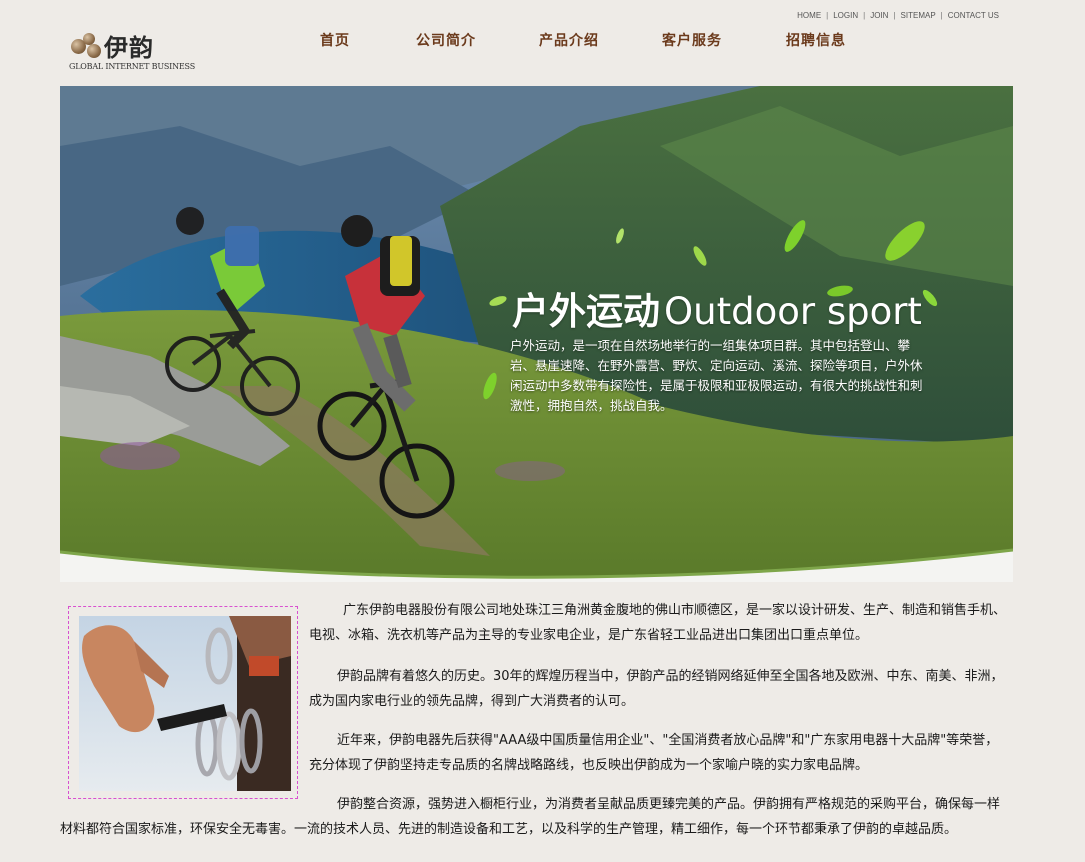 This screenshot has height=862, width=1085. Describe the element at coordinates (586, 311) in the screenshot. I see `banner-title-cn: 户外运动` at that location.